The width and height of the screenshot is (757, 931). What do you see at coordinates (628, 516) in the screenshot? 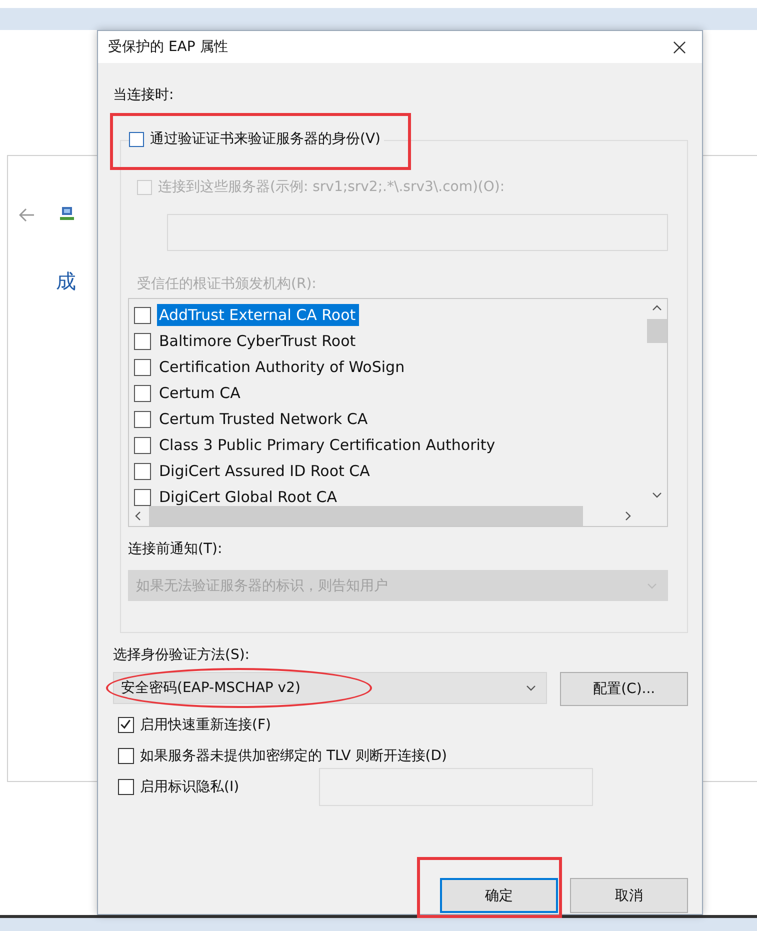
I see `scroll-right-icon` at bounding box center [628, 516].